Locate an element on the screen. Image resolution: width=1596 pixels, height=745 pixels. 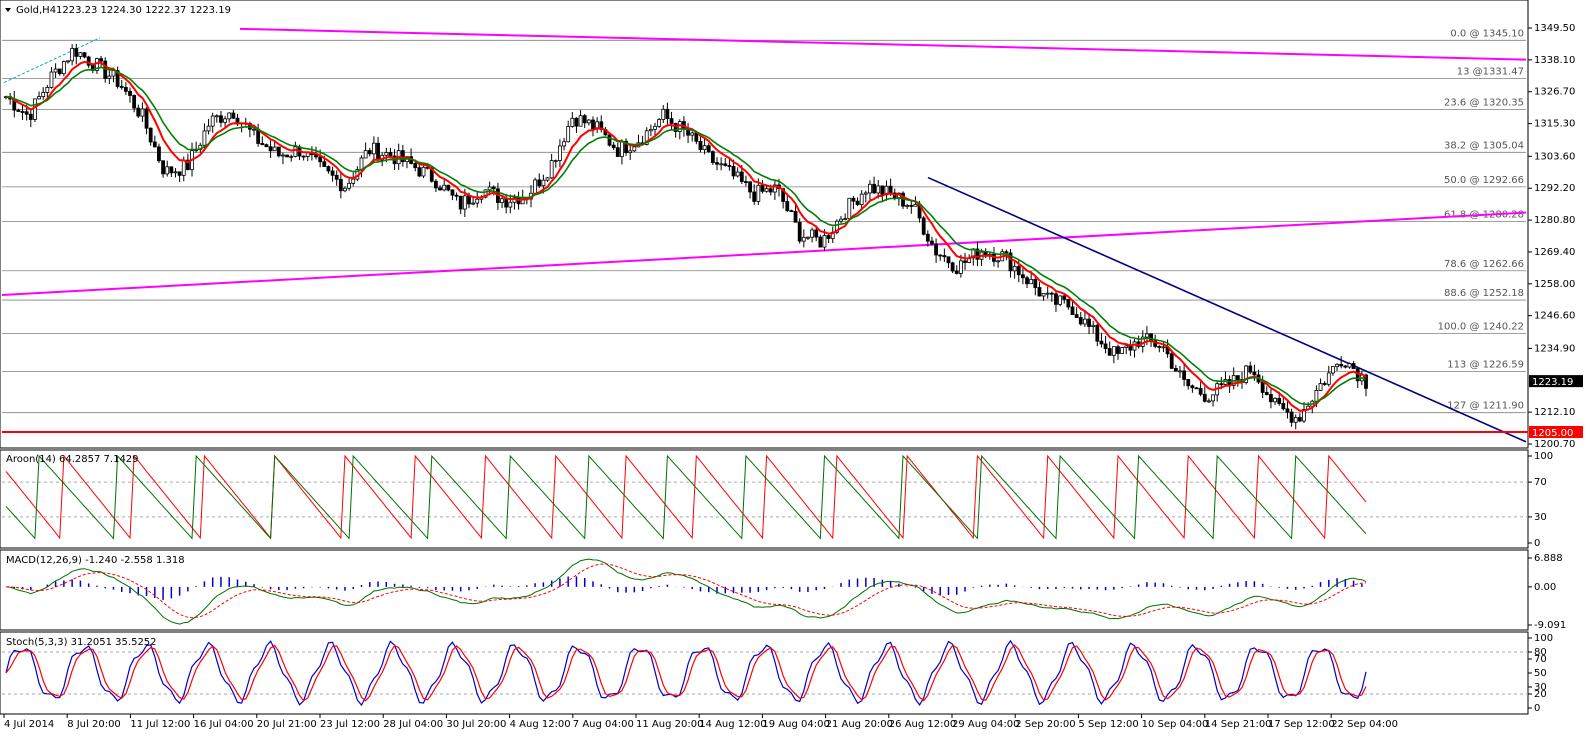
time-tick-label: 20 Jul 21:00 is located at coordinates (287, 724).